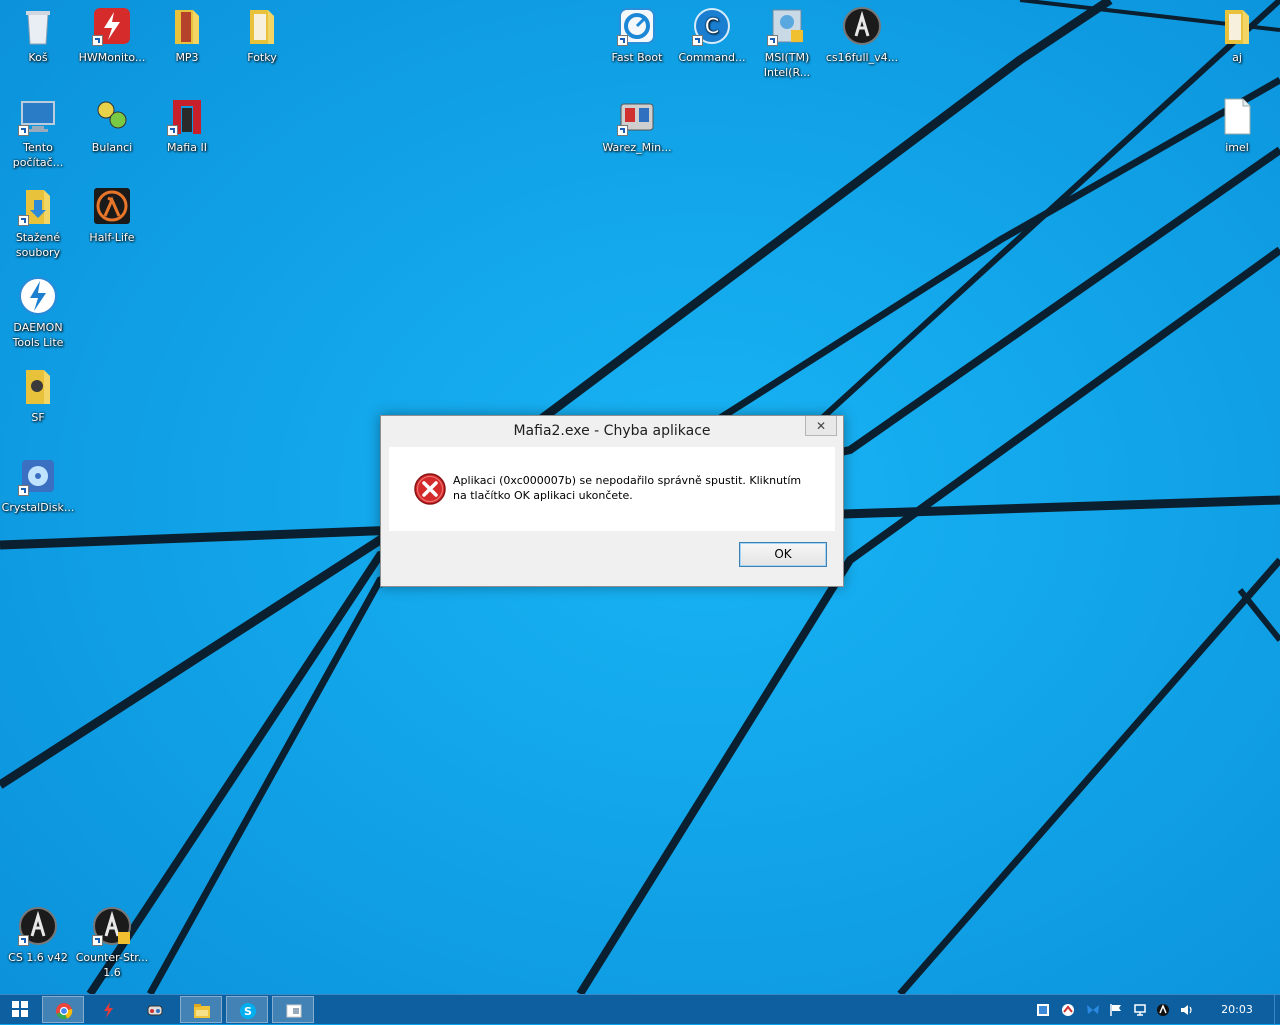  What do you see at coordinates (1140, 1010) in the screenshot?
I see `network-icon` at bounding box center [1140, 1010].